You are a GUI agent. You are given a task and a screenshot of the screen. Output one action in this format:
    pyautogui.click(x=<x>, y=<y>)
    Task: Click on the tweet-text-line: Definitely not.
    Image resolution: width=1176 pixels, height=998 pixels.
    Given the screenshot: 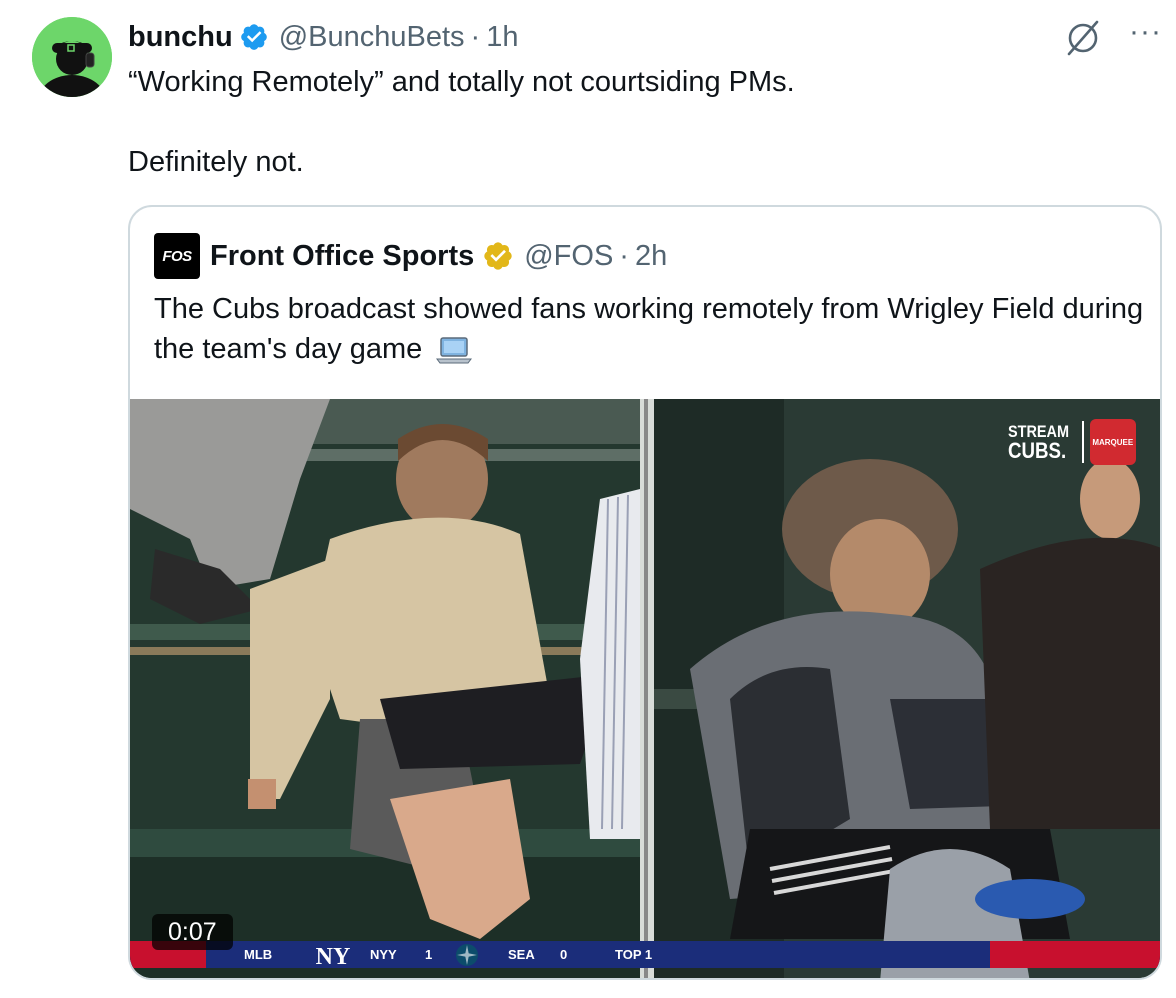 What is the action you would take?
    pyautogui.click(x=216, y=162)
    